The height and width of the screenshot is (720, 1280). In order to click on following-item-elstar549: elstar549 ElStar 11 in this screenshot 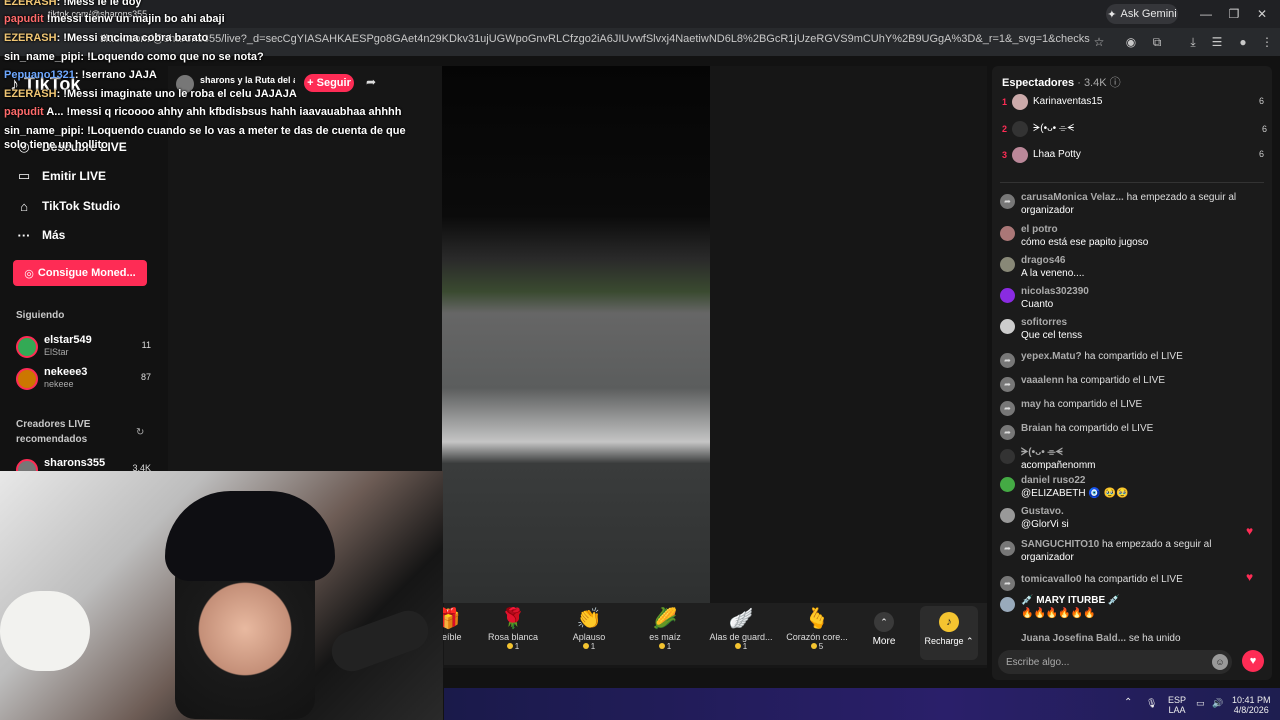, I will do `click(83, 348)`.